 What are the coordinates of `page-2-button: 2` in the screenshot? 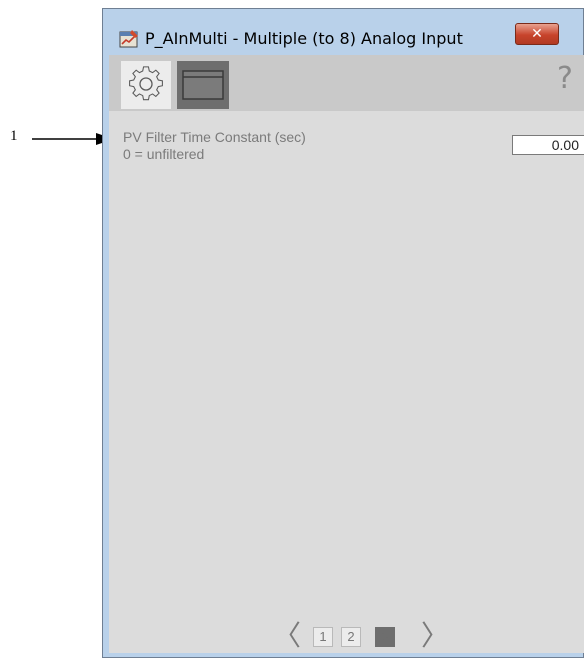 It's located at (351, 637).